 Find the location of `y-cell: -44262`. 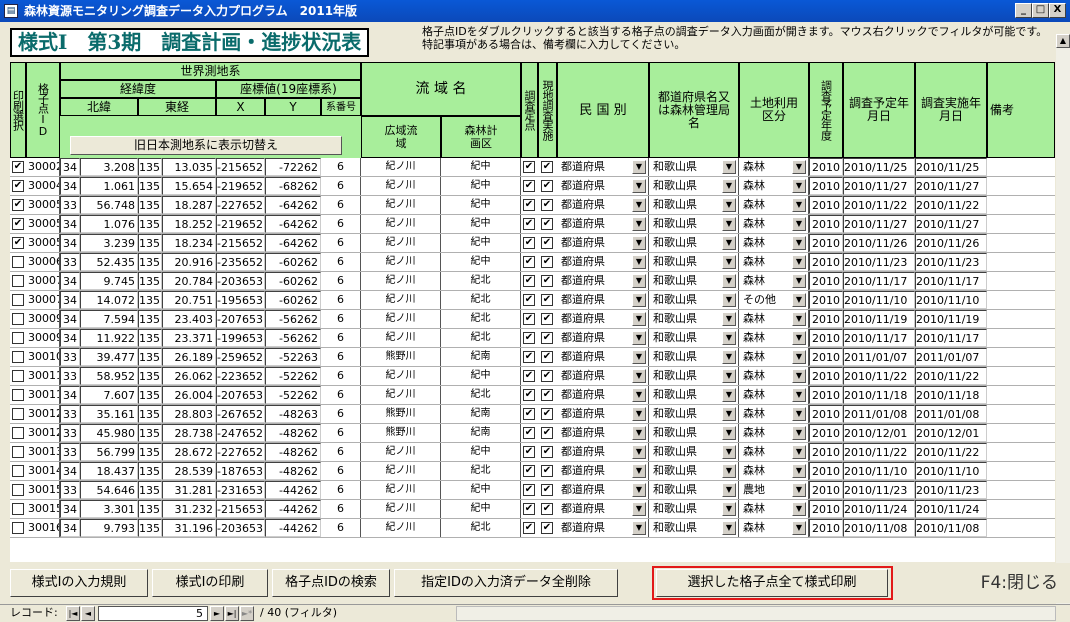

y-cell: -44262 is located at coordinates (293, 528).